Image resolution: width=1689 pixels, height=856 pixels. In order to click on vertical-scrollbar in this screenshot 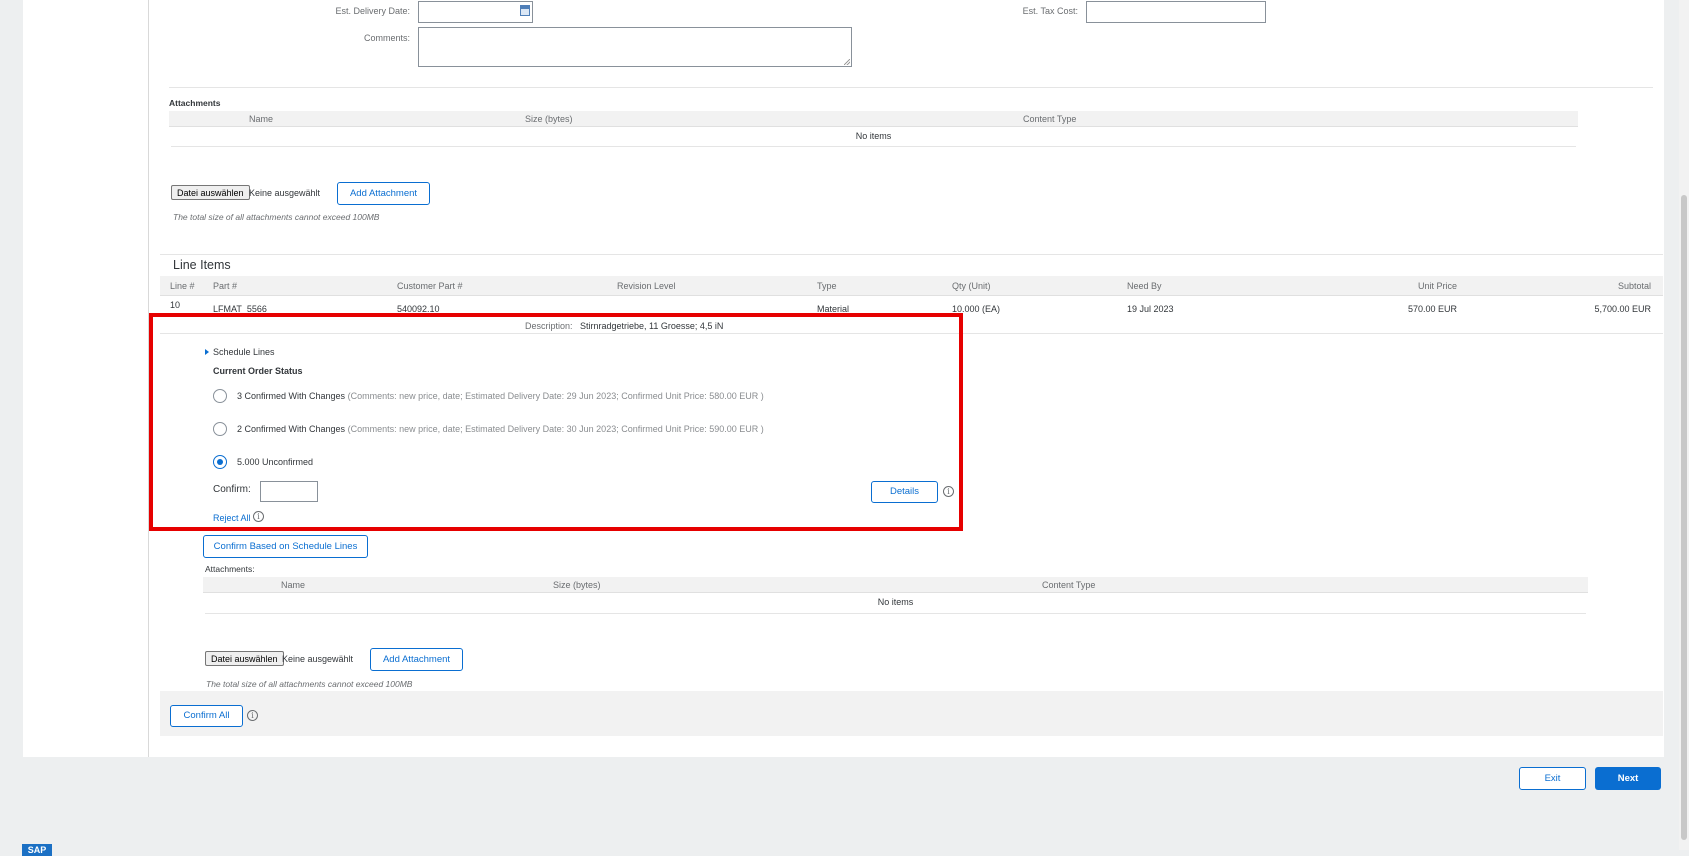, I will do `click(1684, 425)`.